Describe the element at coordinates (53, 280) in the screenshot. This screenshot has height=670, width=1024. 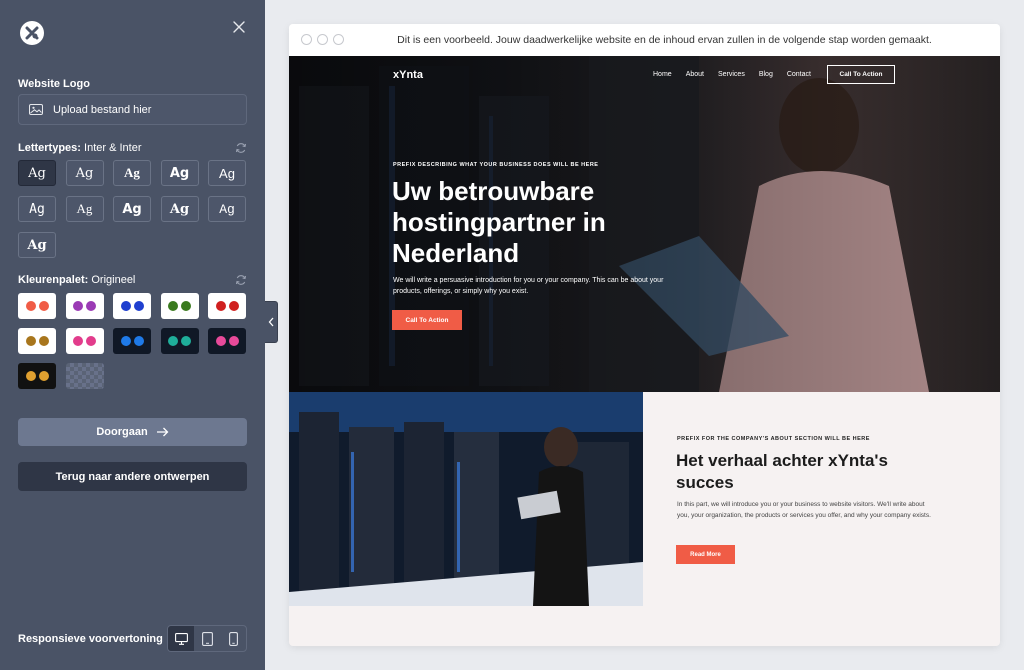
I see `palette-label-text: Kleurenpalet:` at that location.